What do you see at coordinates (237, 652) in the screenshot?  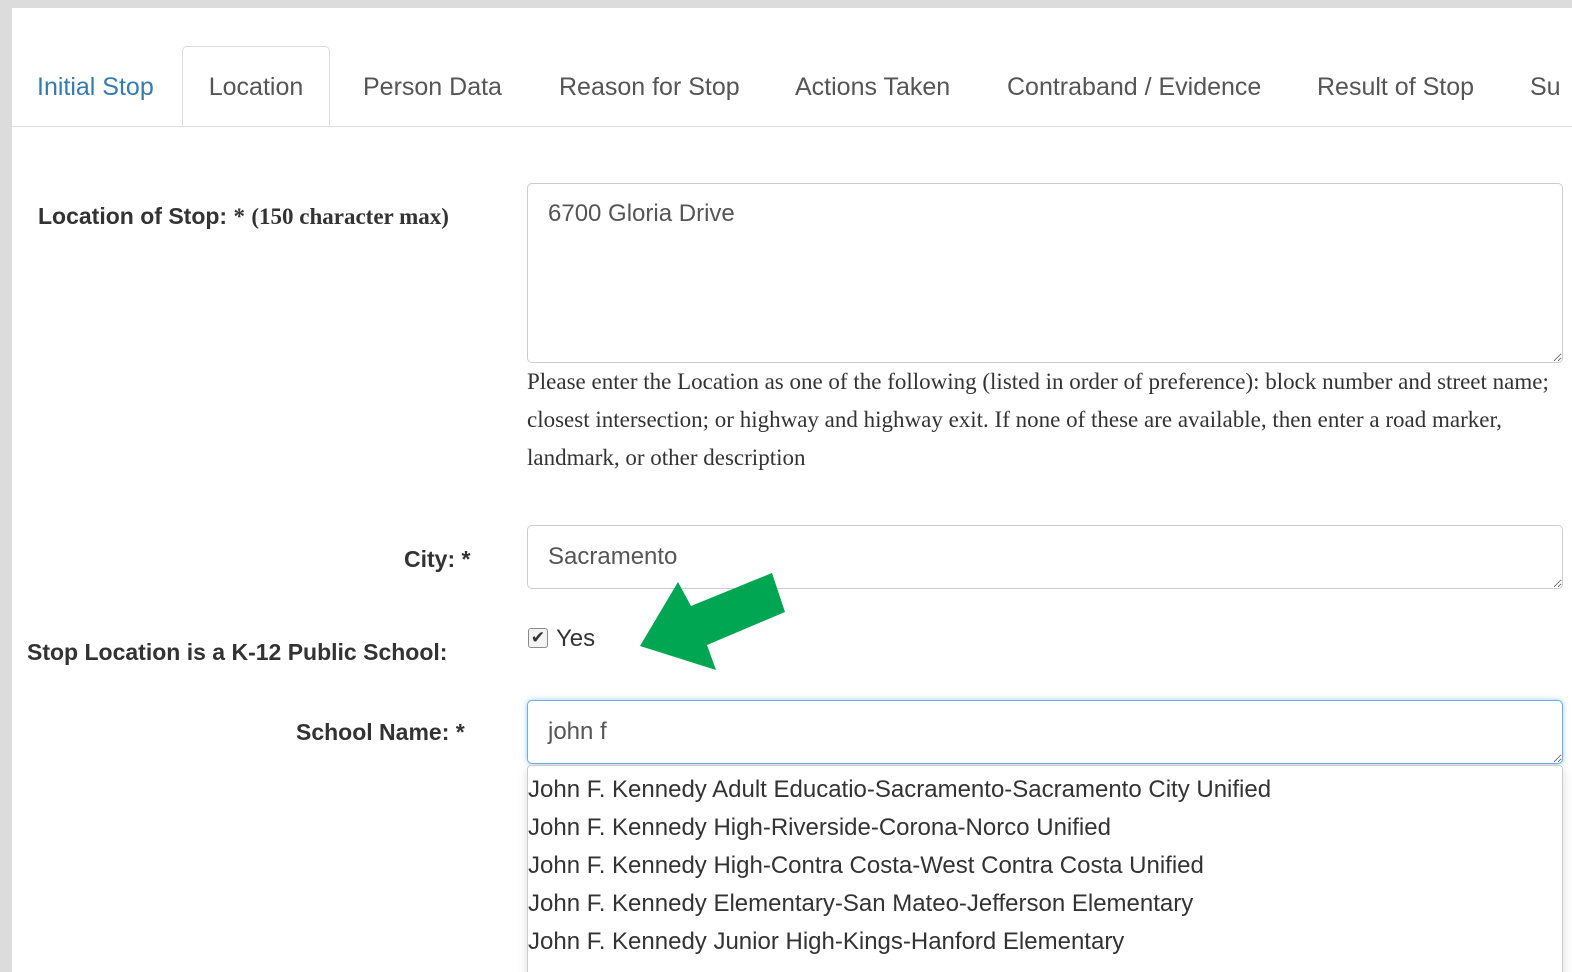 I see `k12-school-label: Stop Location is a K-12 Public School:` at bounding box center [237, 652].